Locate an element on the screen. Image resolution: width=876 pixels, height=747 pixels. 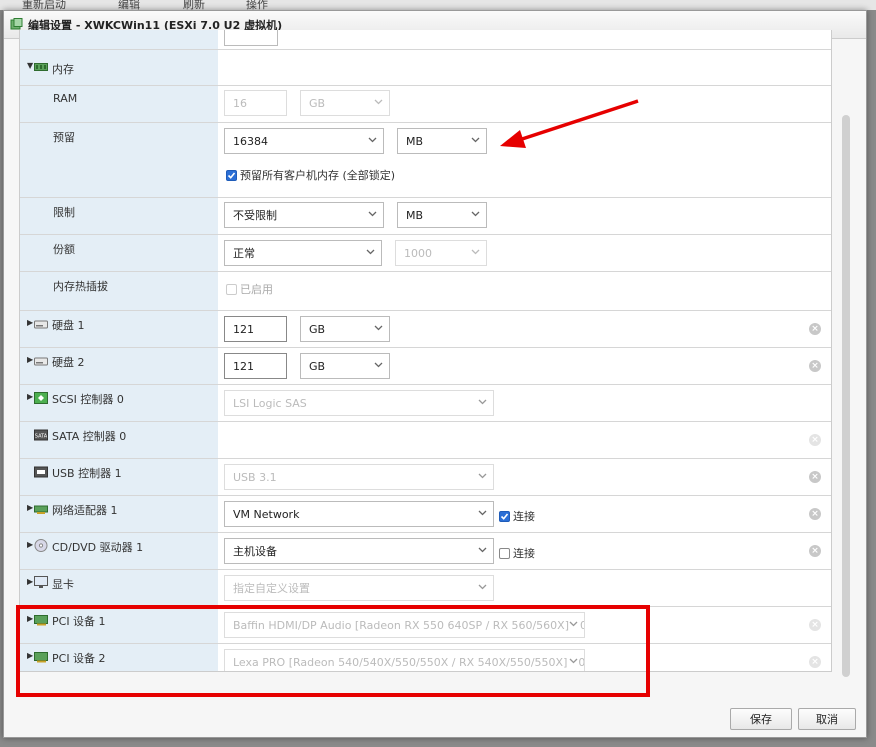
sata-controller-icon: SATA is located at coordinates (41, 435).